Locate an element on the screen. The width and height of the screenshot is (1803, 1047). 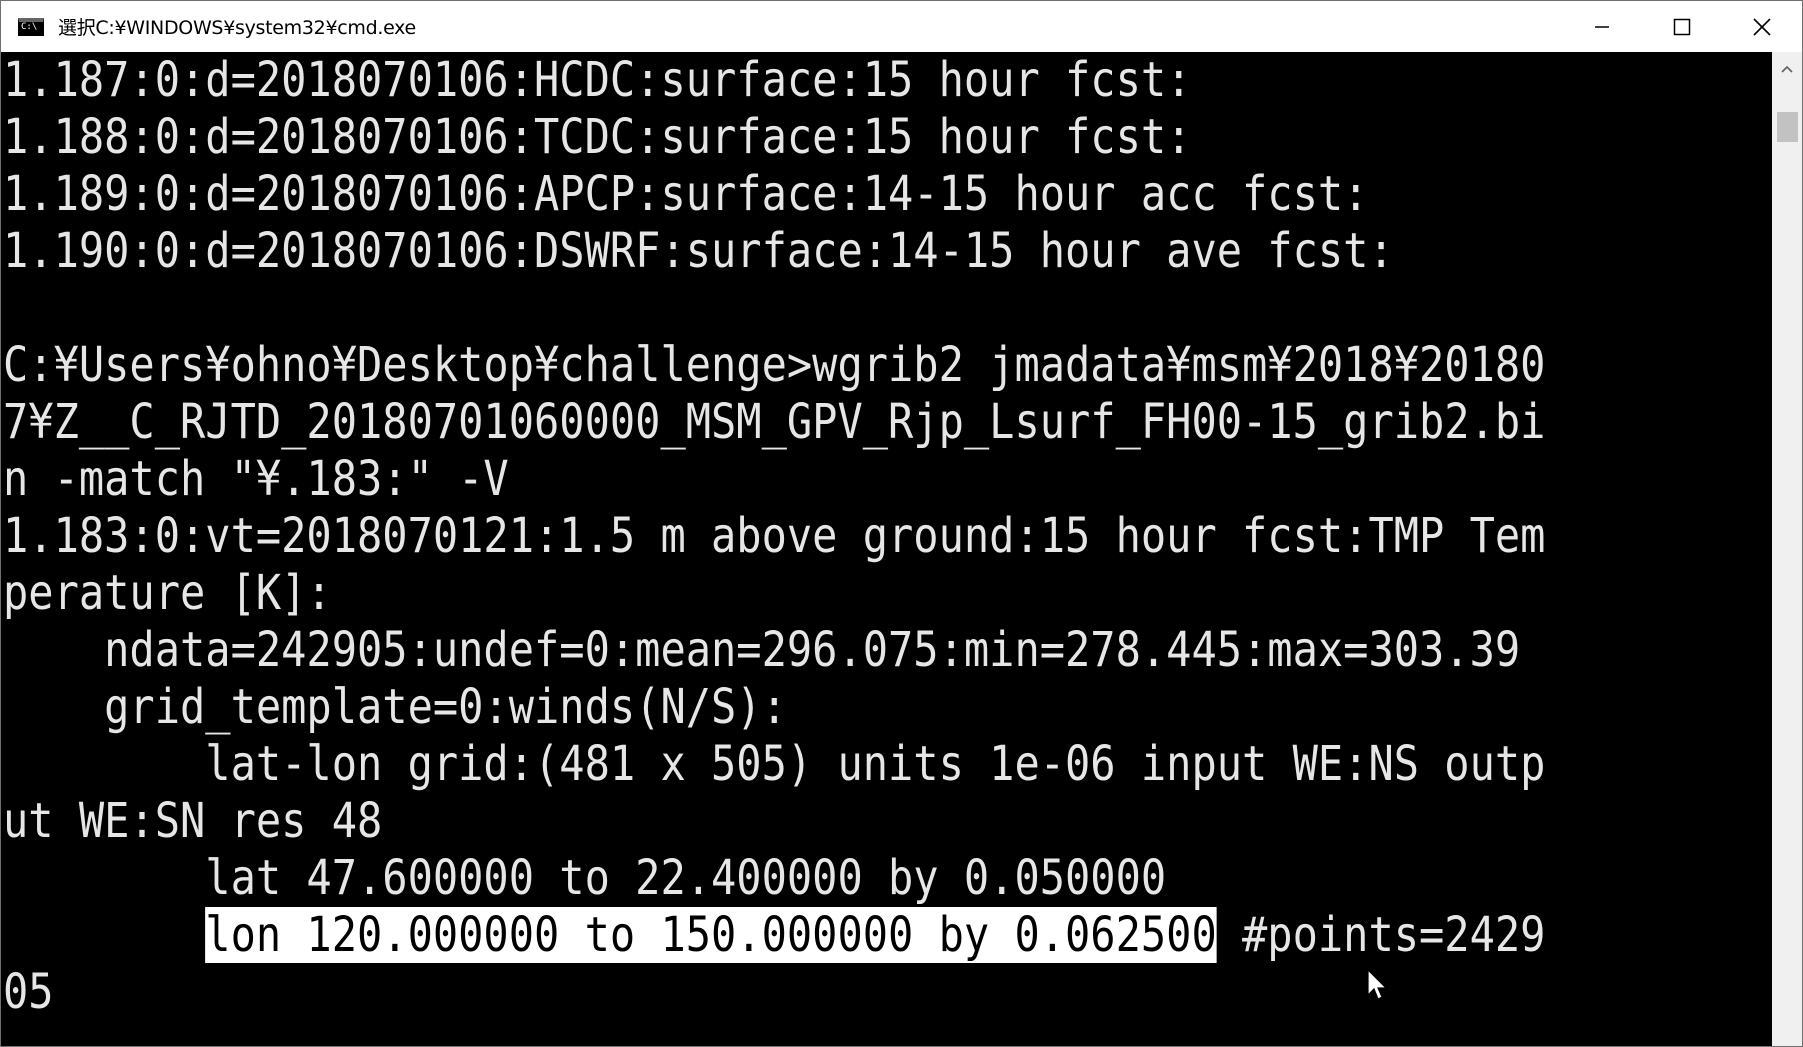
console-line: grid_template=0:winds(N/S): is located at coordinates (395, 707).